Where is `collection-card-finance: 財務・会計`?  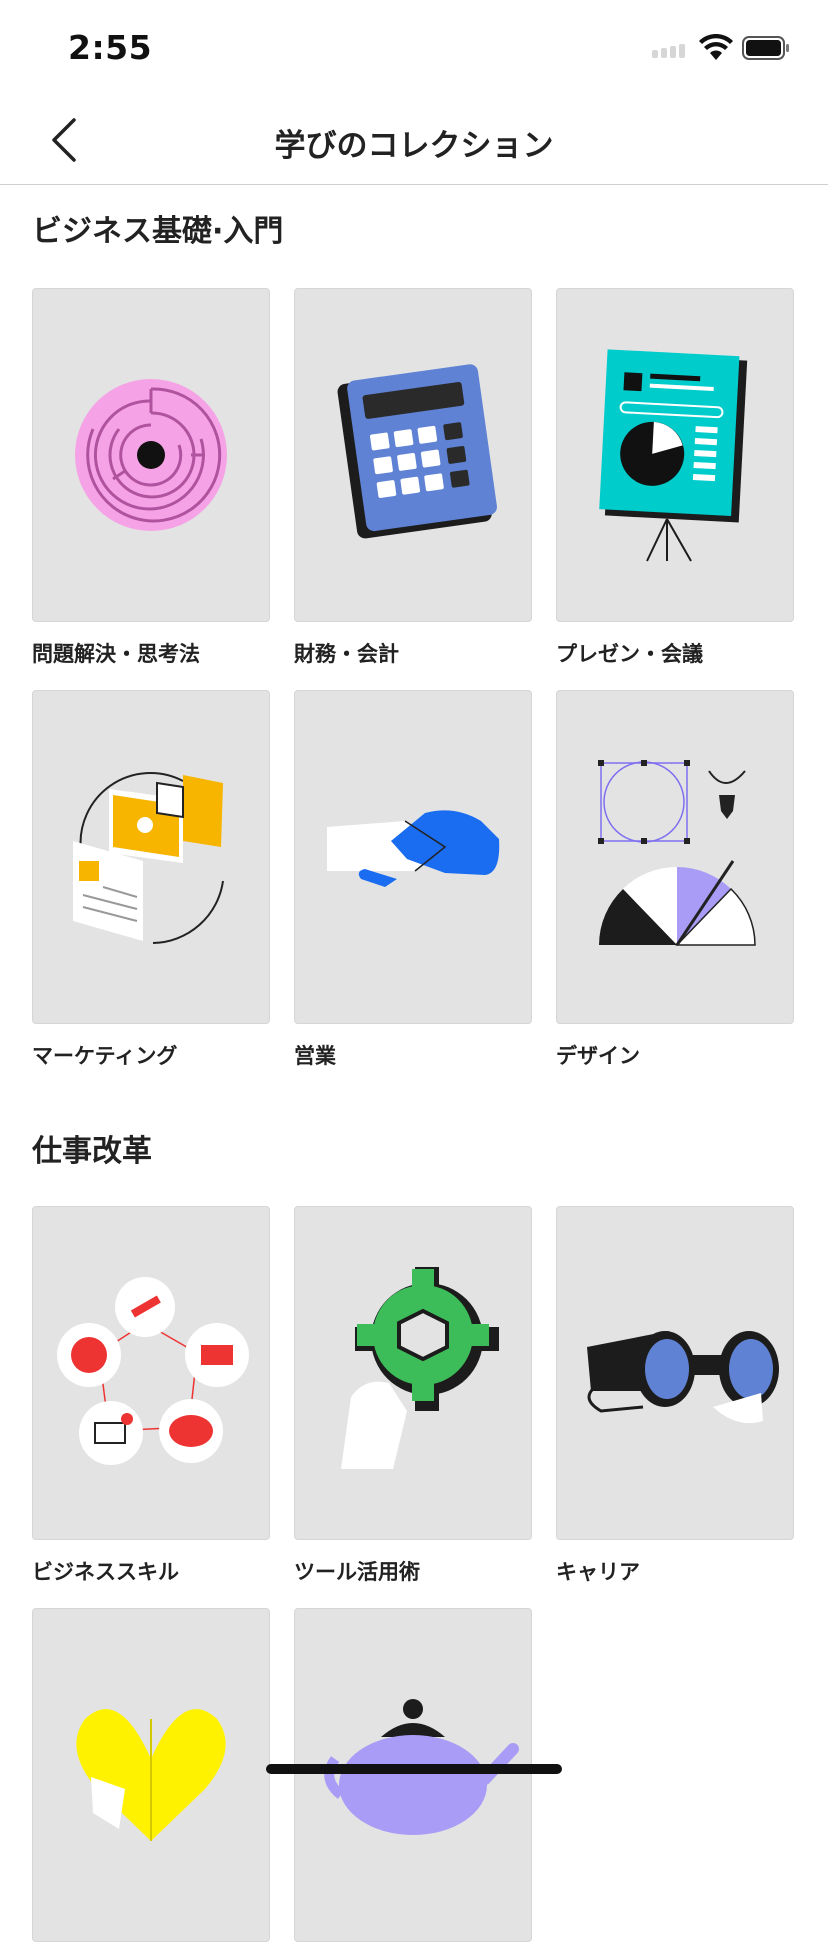
collection-card-finance: 財務・会計 is located at coordinates (413, 478).